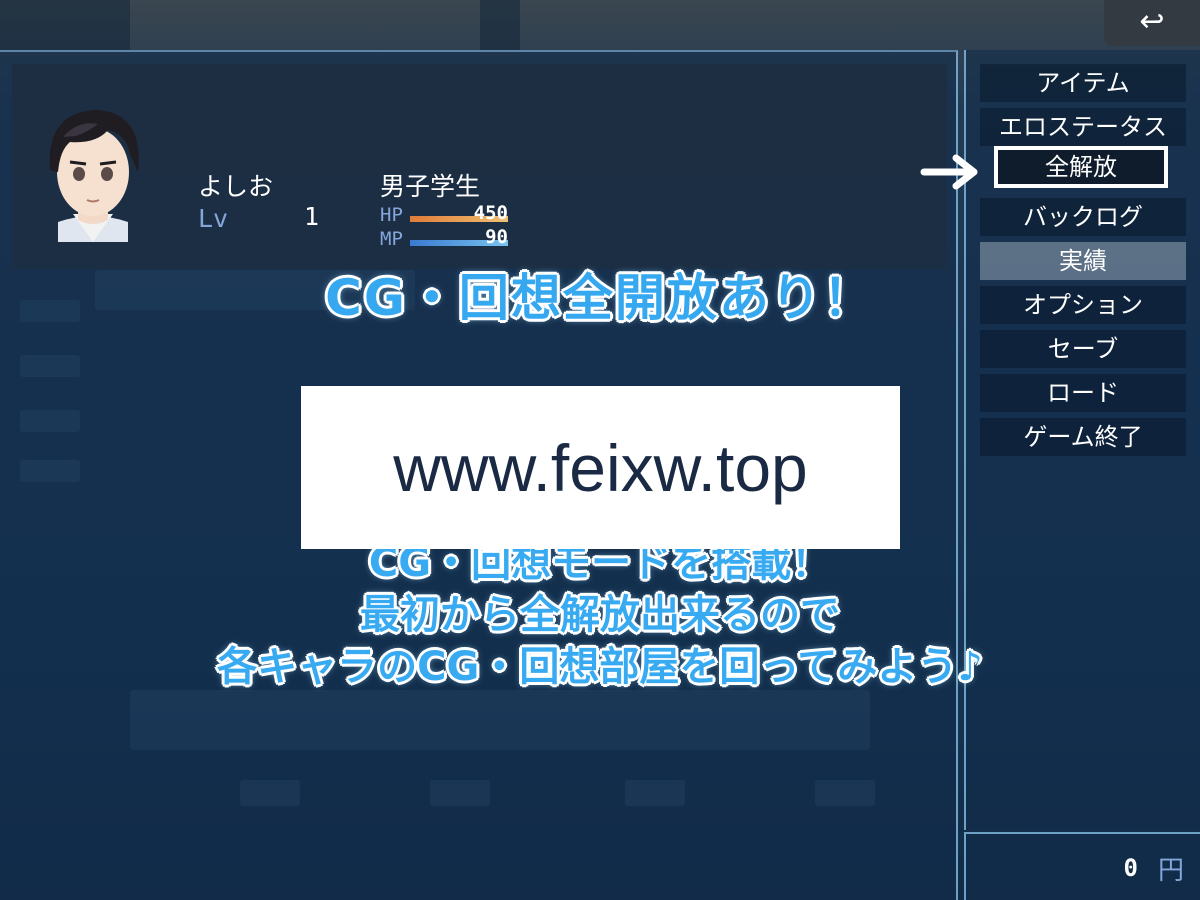 Image resolution: width=1200 pixels, height=900 pixels. I want to click on menu-item-save: セーブ, so click(1083, 349).